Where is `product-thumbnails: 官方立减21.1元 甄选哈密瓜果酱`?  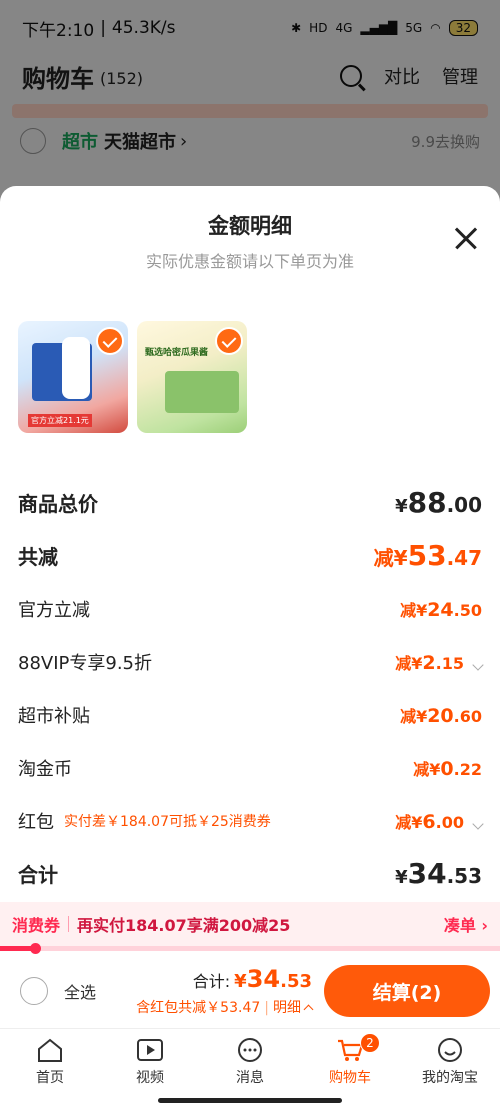 product-thumbnails: 官方立减21.1元 甄选哈密瓜果酱 is located at coordinates (132, 377).